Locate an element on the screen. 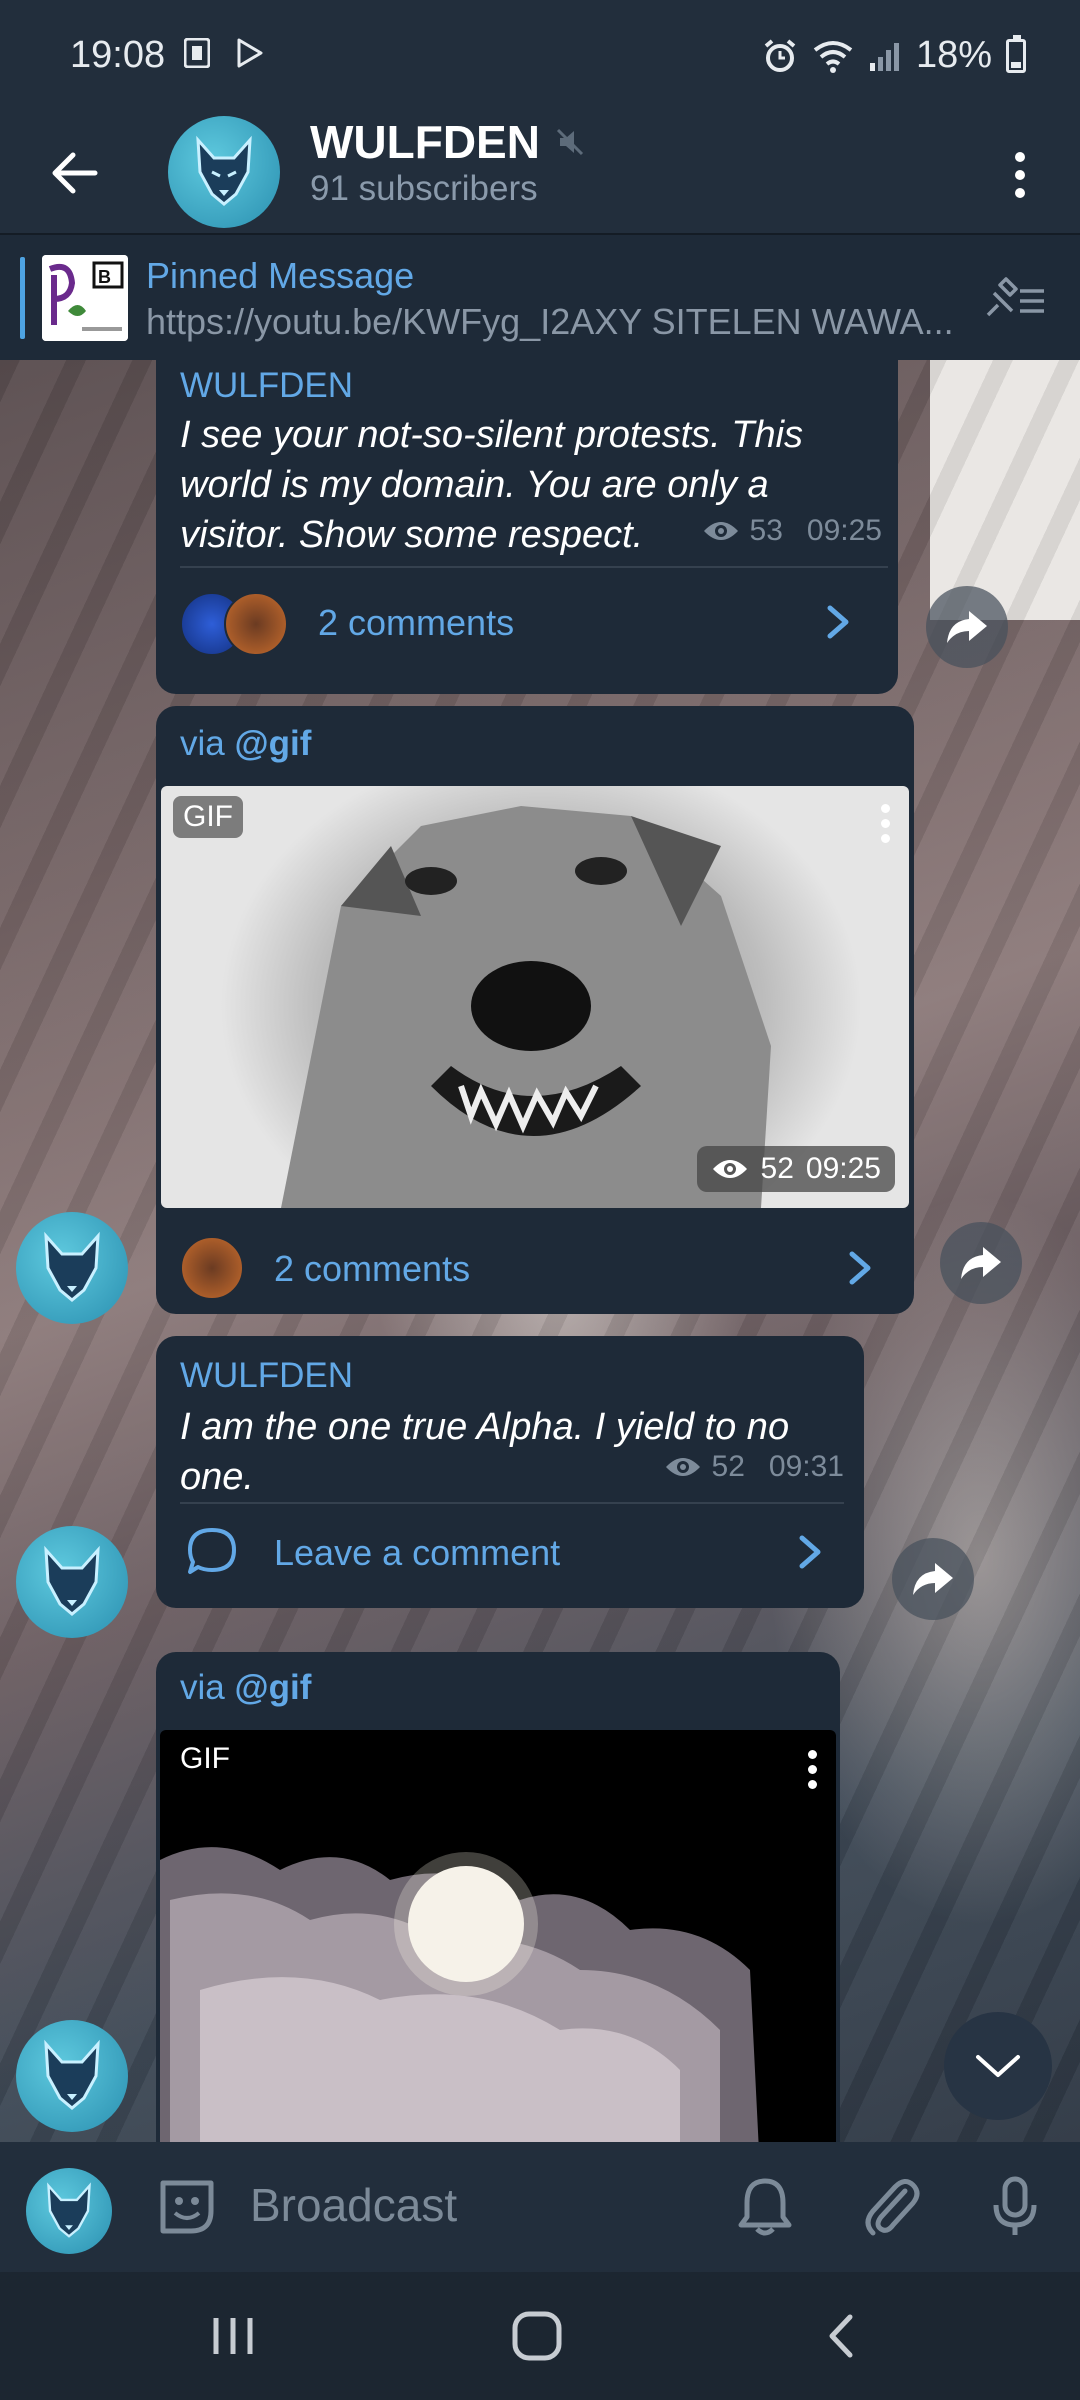 Image resolution: width=1080 pixels, height=2400 pixels. channel-title: WULFDEN is located at coordinates (448, 142).